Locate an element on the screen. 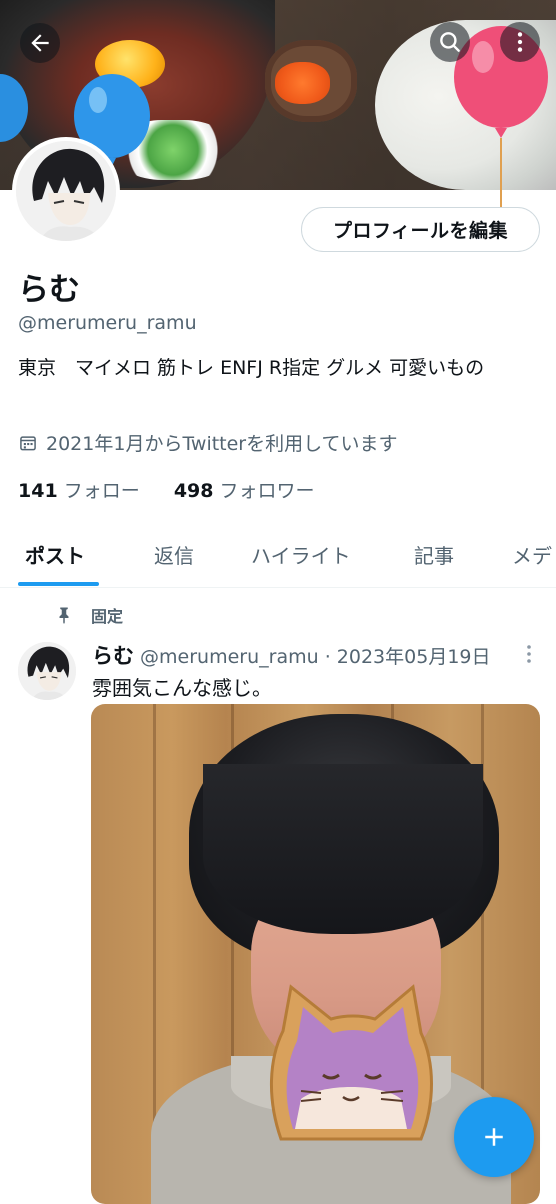  tab-articles: 記事 is located at coordinates (434, 554).